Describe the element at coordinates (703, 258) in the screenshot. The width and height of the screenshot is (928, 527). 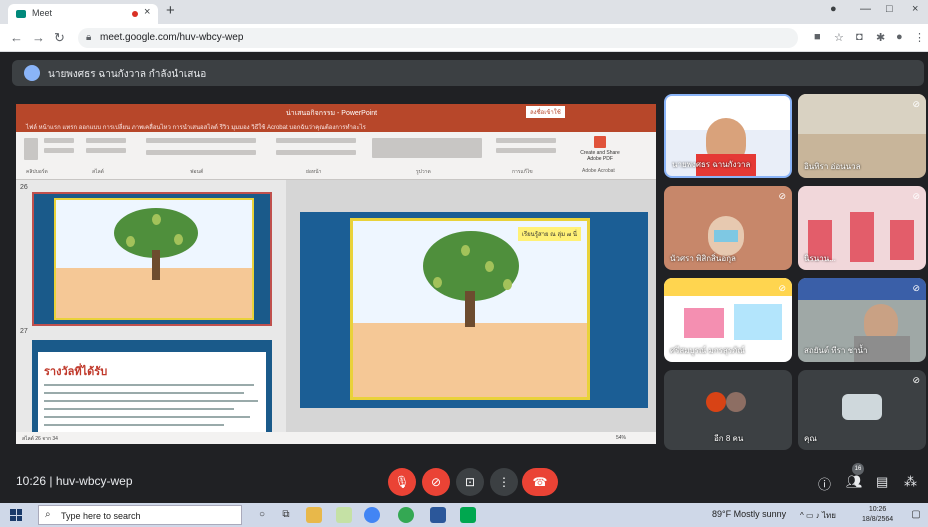
I see `participant-name: นัวศรา พิสิกสิ่นอกุล` at that location.